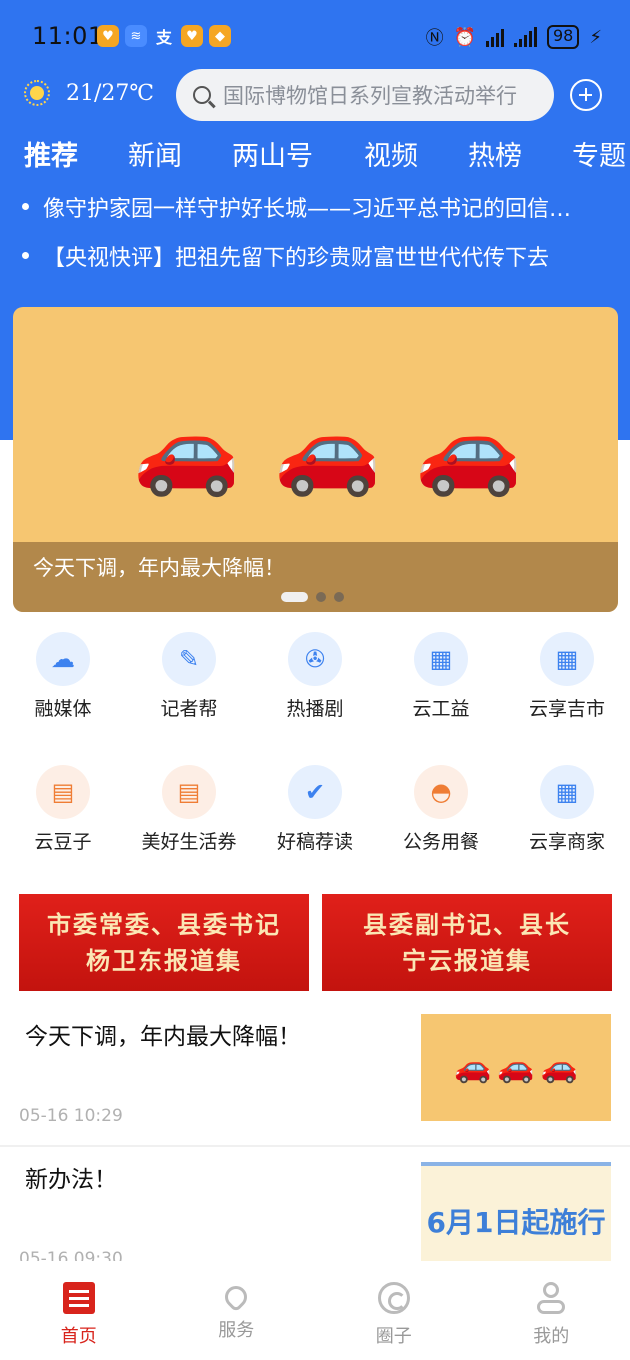 The height and width of the screenshot is (1360, 630). I want to click on service-row: ▤ 云豆子 ▤ 美好生活券 ✔ 好稿荐读 ◓ 公务用餐 ▦ 云享商家, so click(315, 831).